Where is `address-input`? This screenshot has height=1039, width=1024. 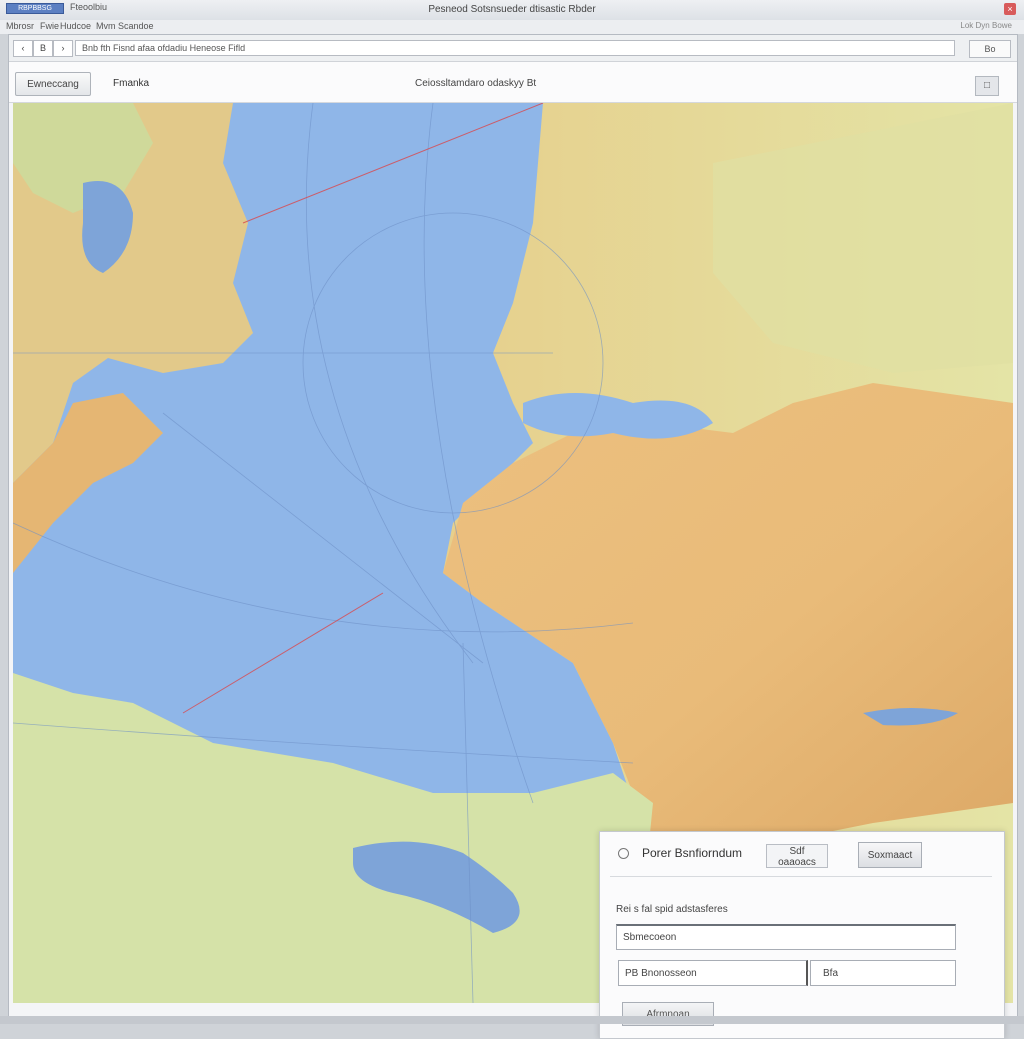 address-input is located at coordinates (515, 48).